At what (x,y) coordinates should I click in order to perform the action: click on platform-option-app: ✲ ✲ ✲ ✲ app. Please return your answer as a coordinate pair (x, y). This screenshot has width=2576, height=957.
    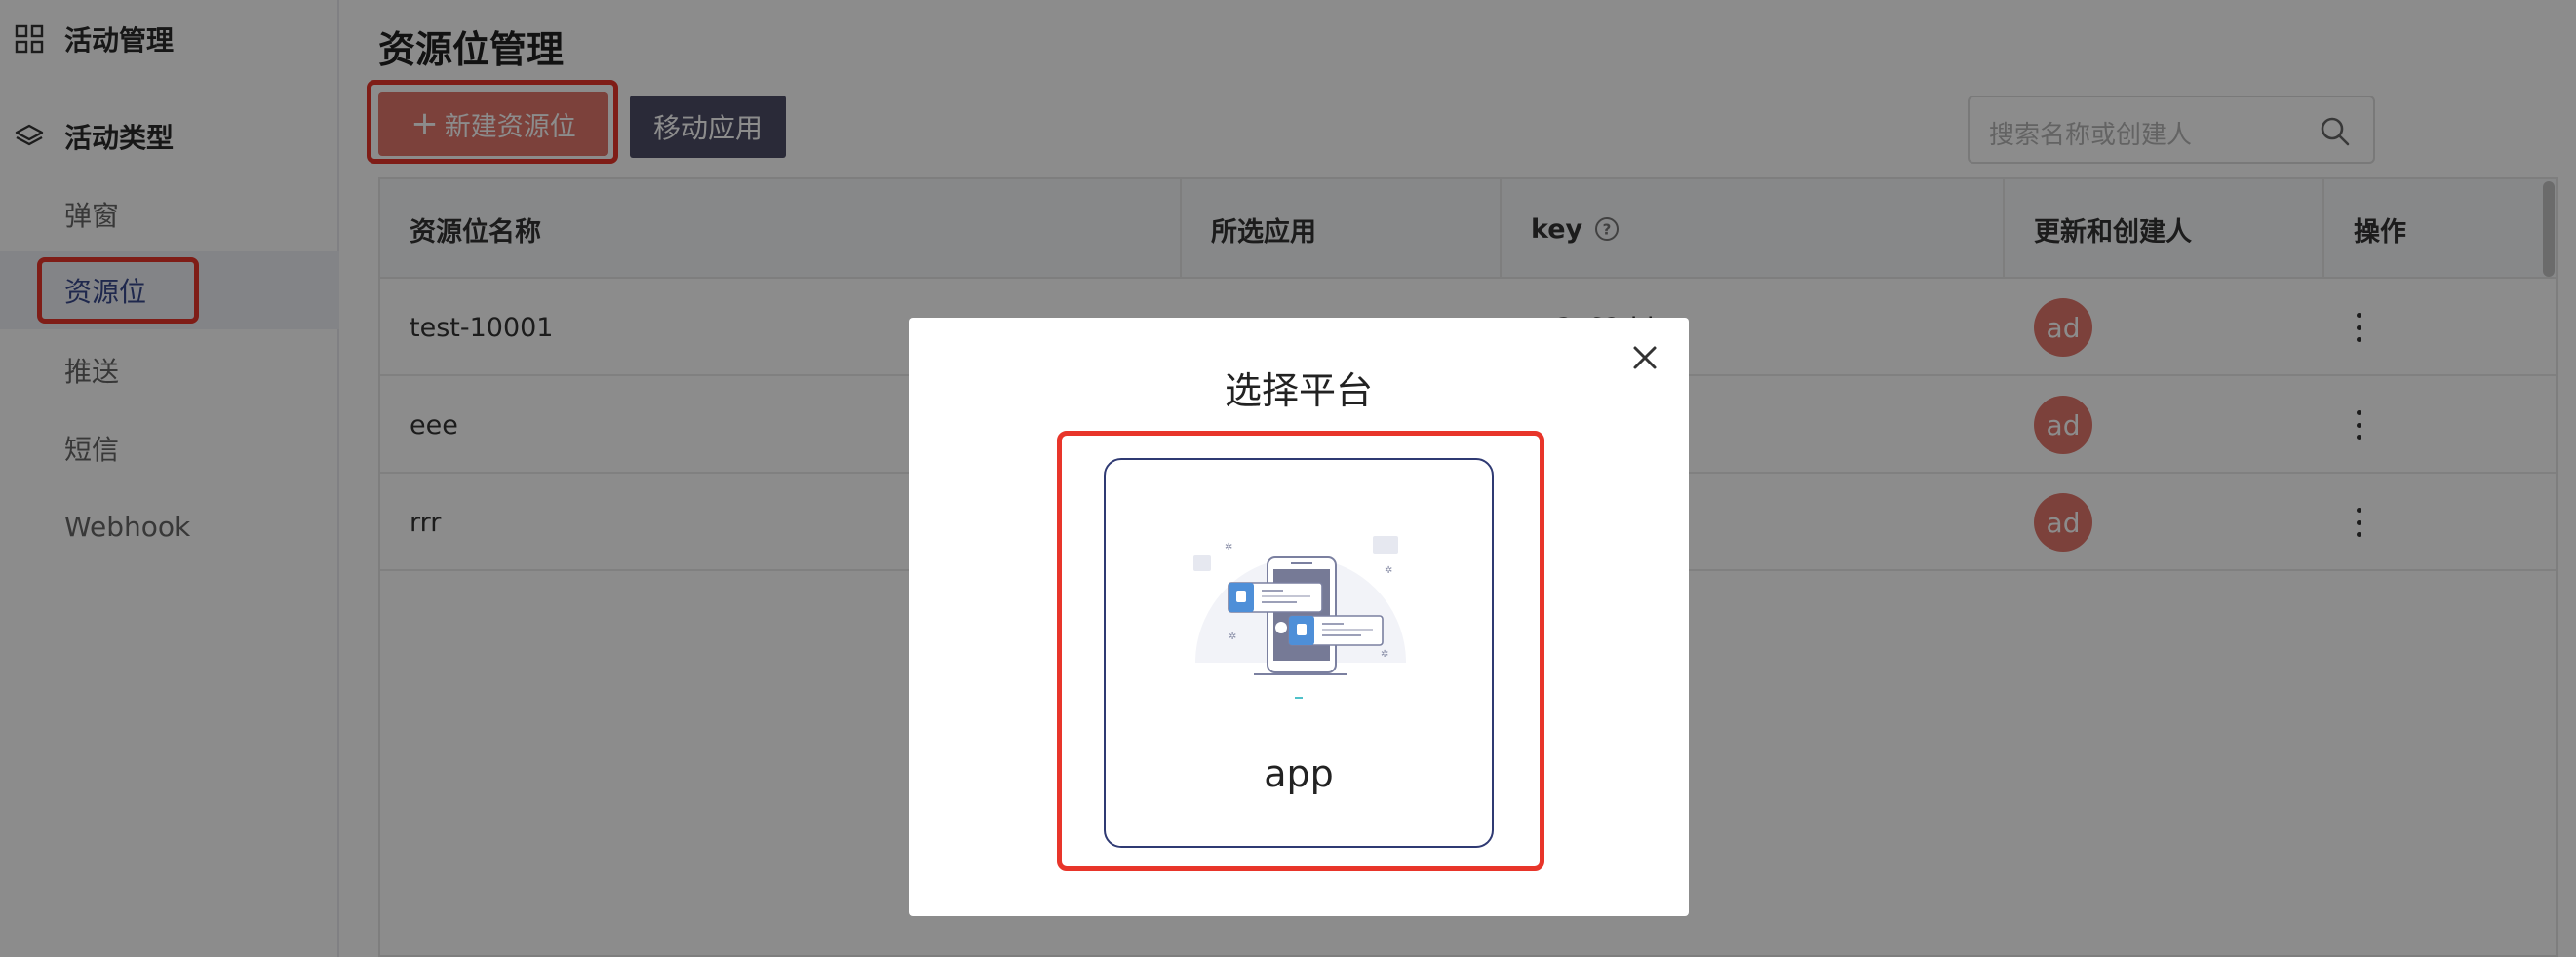
    Looking at the image, I should click on (1299, 653).